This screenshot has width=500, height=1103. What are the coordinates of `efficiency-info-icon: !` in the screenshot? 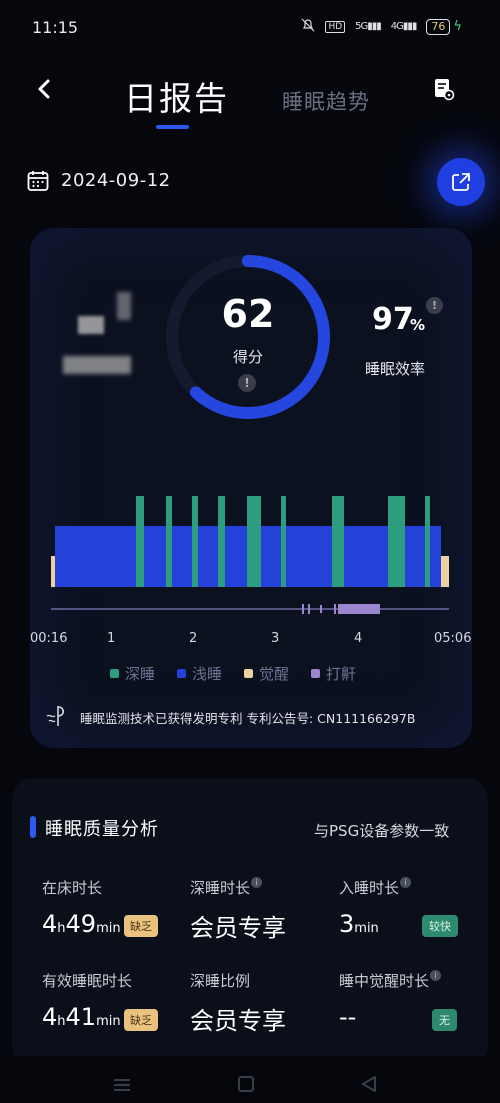 It's located at (434, 305).